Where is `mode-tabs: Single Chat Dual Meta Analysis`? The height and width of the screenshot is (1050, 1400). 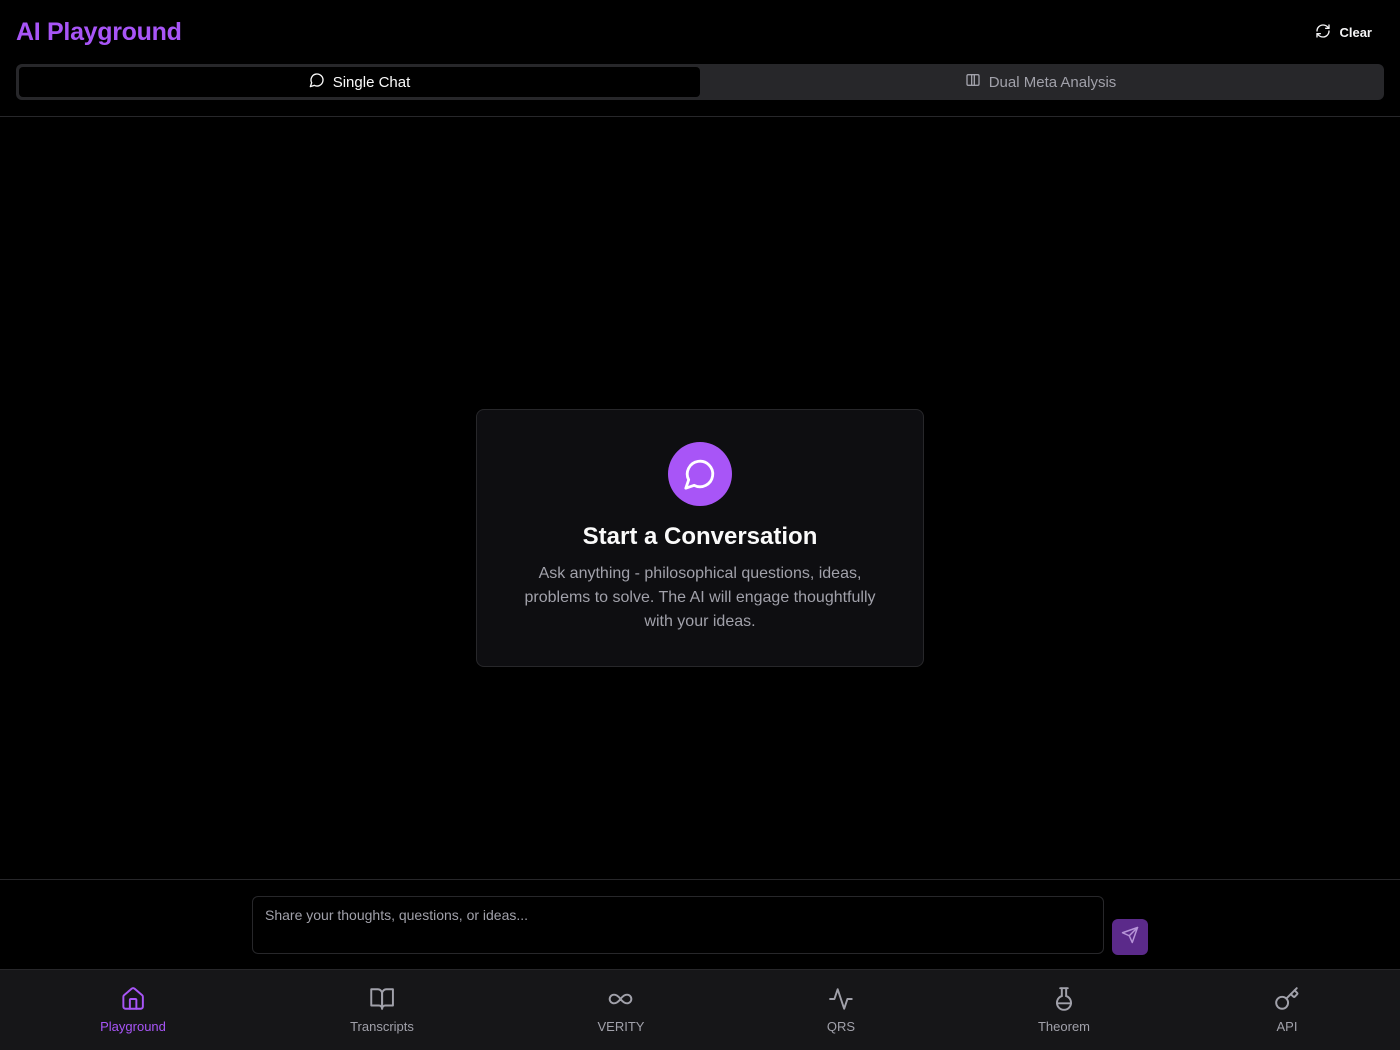
mode-tabs: Single Chat Dual Meta Analysis is located at coordinates (700, 82).